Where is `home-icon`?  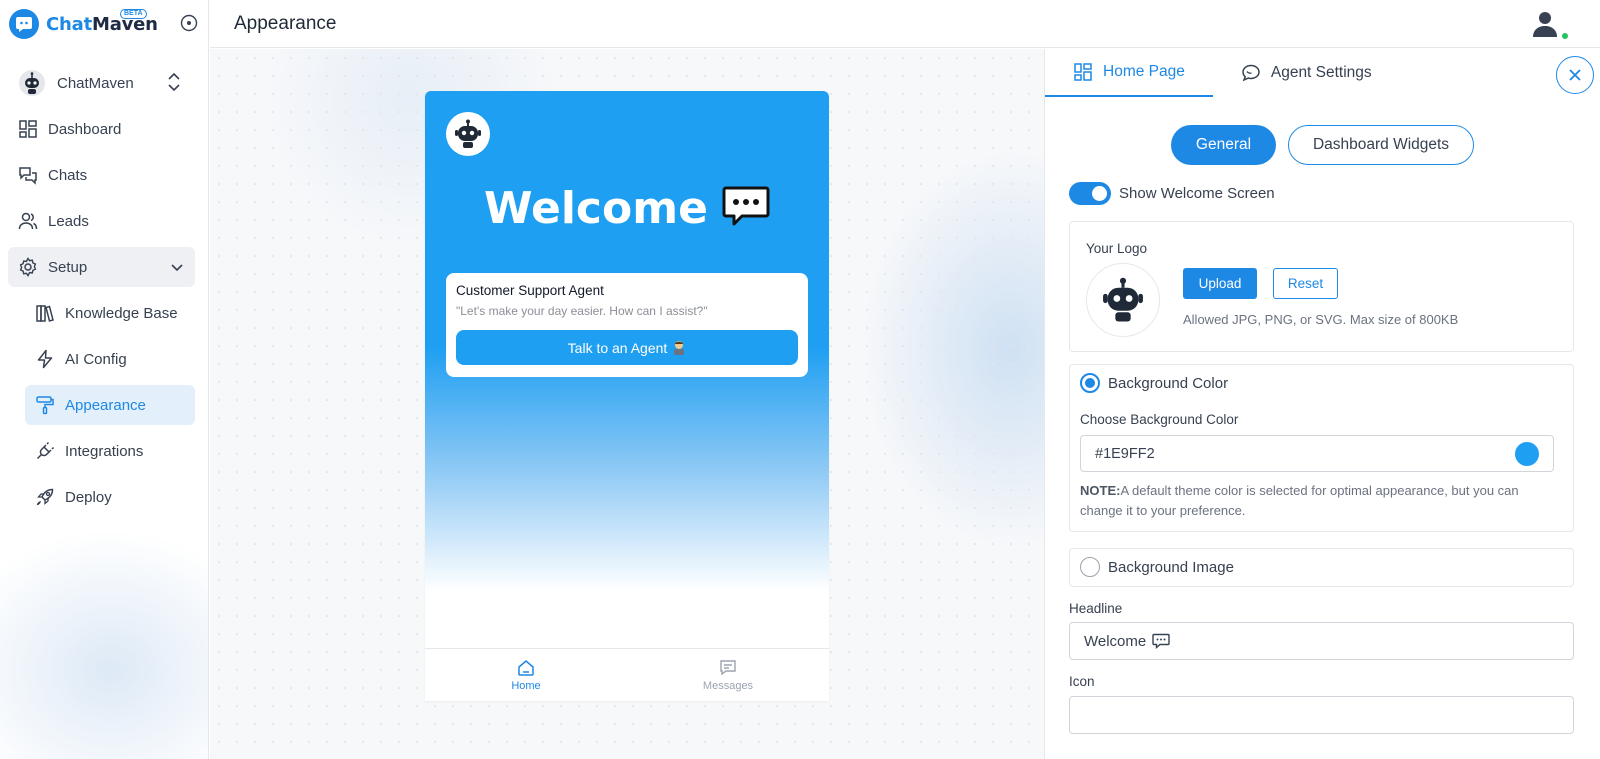
home-icon is located at coordinates (526, 667).